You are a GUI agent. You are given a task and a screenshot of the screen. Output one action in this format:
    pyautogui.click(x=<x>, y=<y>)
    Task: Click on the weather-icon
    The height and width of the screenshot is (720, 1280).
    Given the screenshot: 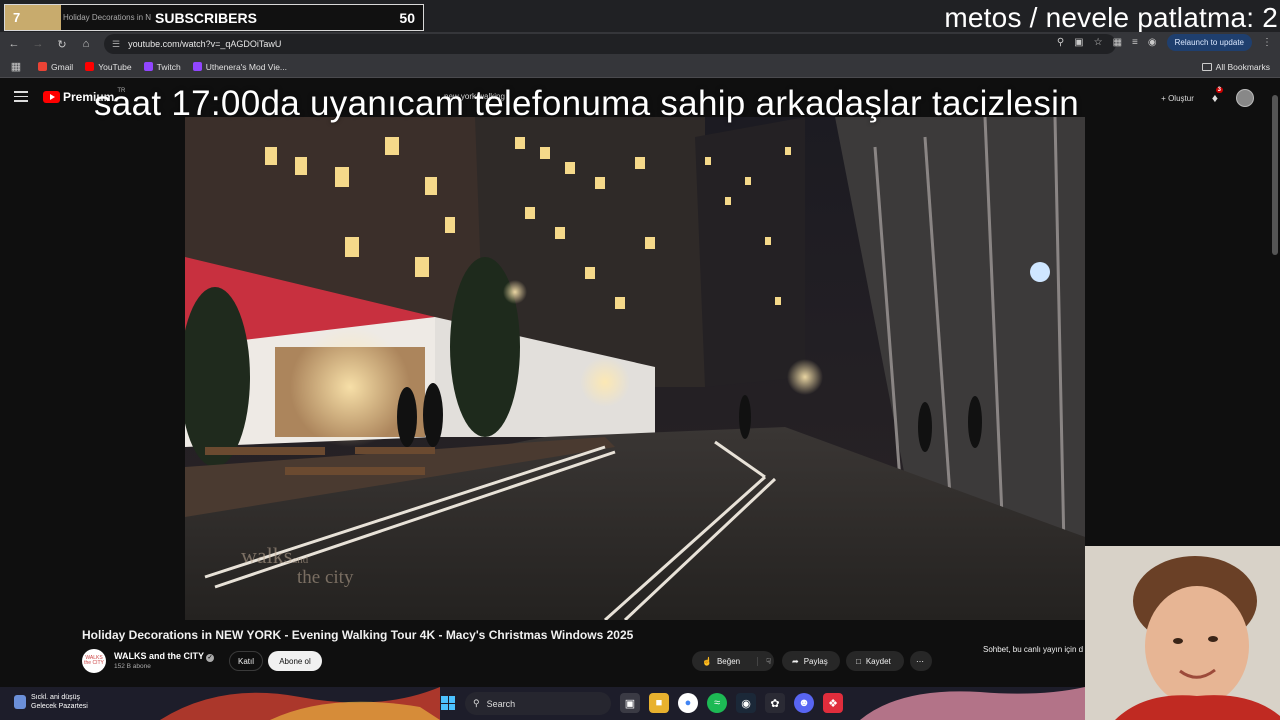 What is the action you would take?
    pyautogui.click(x=20, y=702)
    